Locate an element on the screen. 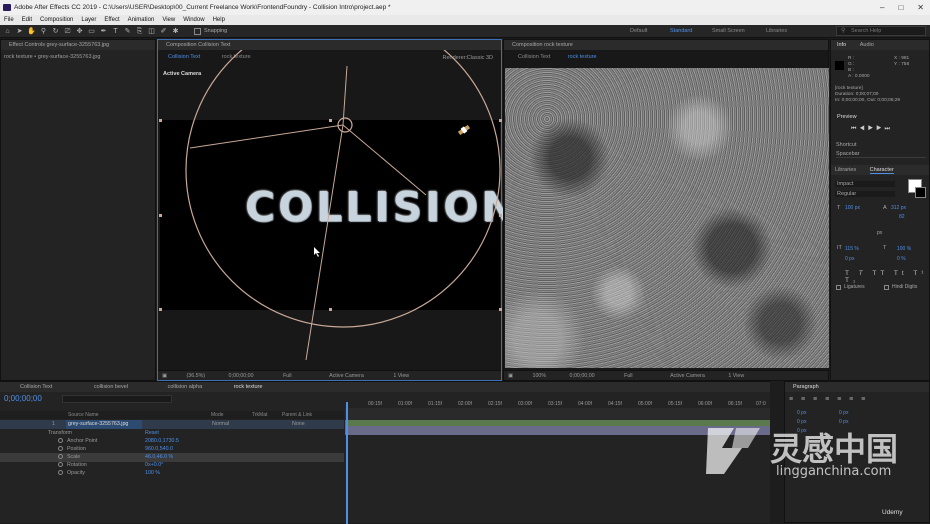 The height and width of the screenshot is (524, 930). camera-tool-icon: ⎚ is located at coordinates (67, 31).